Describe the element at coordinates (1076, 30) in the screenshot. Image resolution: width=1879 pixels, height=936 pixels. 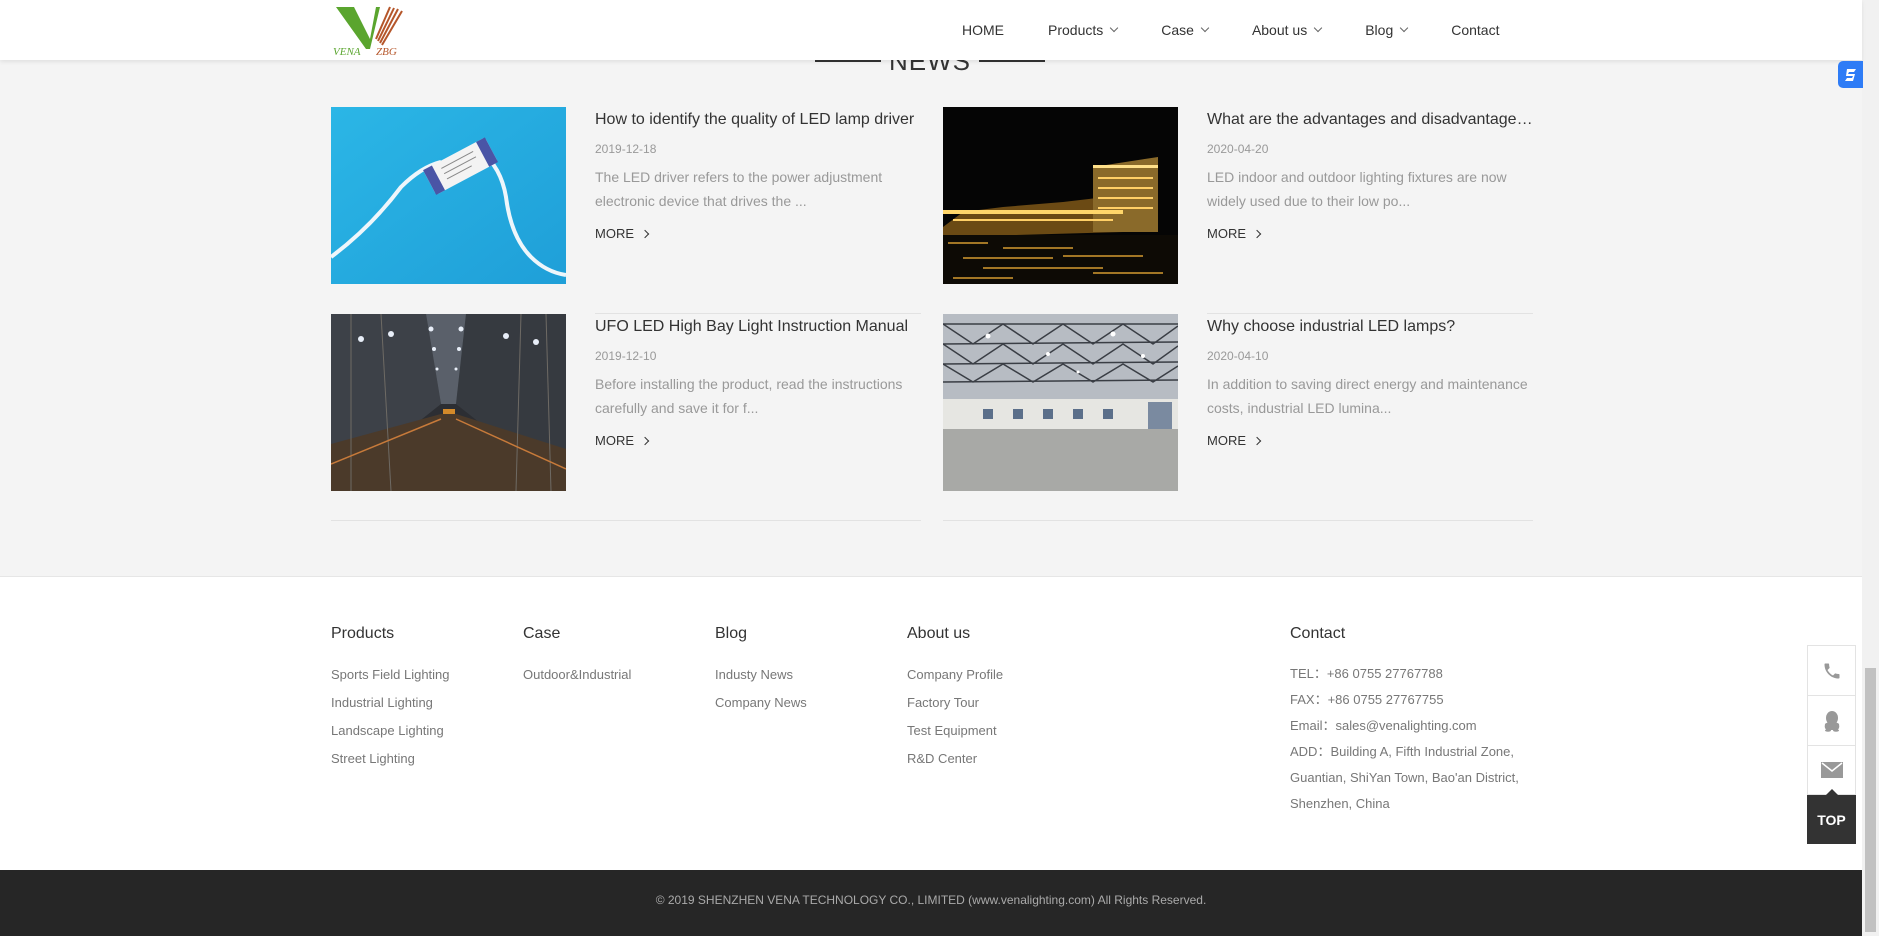
I see `nav-products-label: Products` at that location.